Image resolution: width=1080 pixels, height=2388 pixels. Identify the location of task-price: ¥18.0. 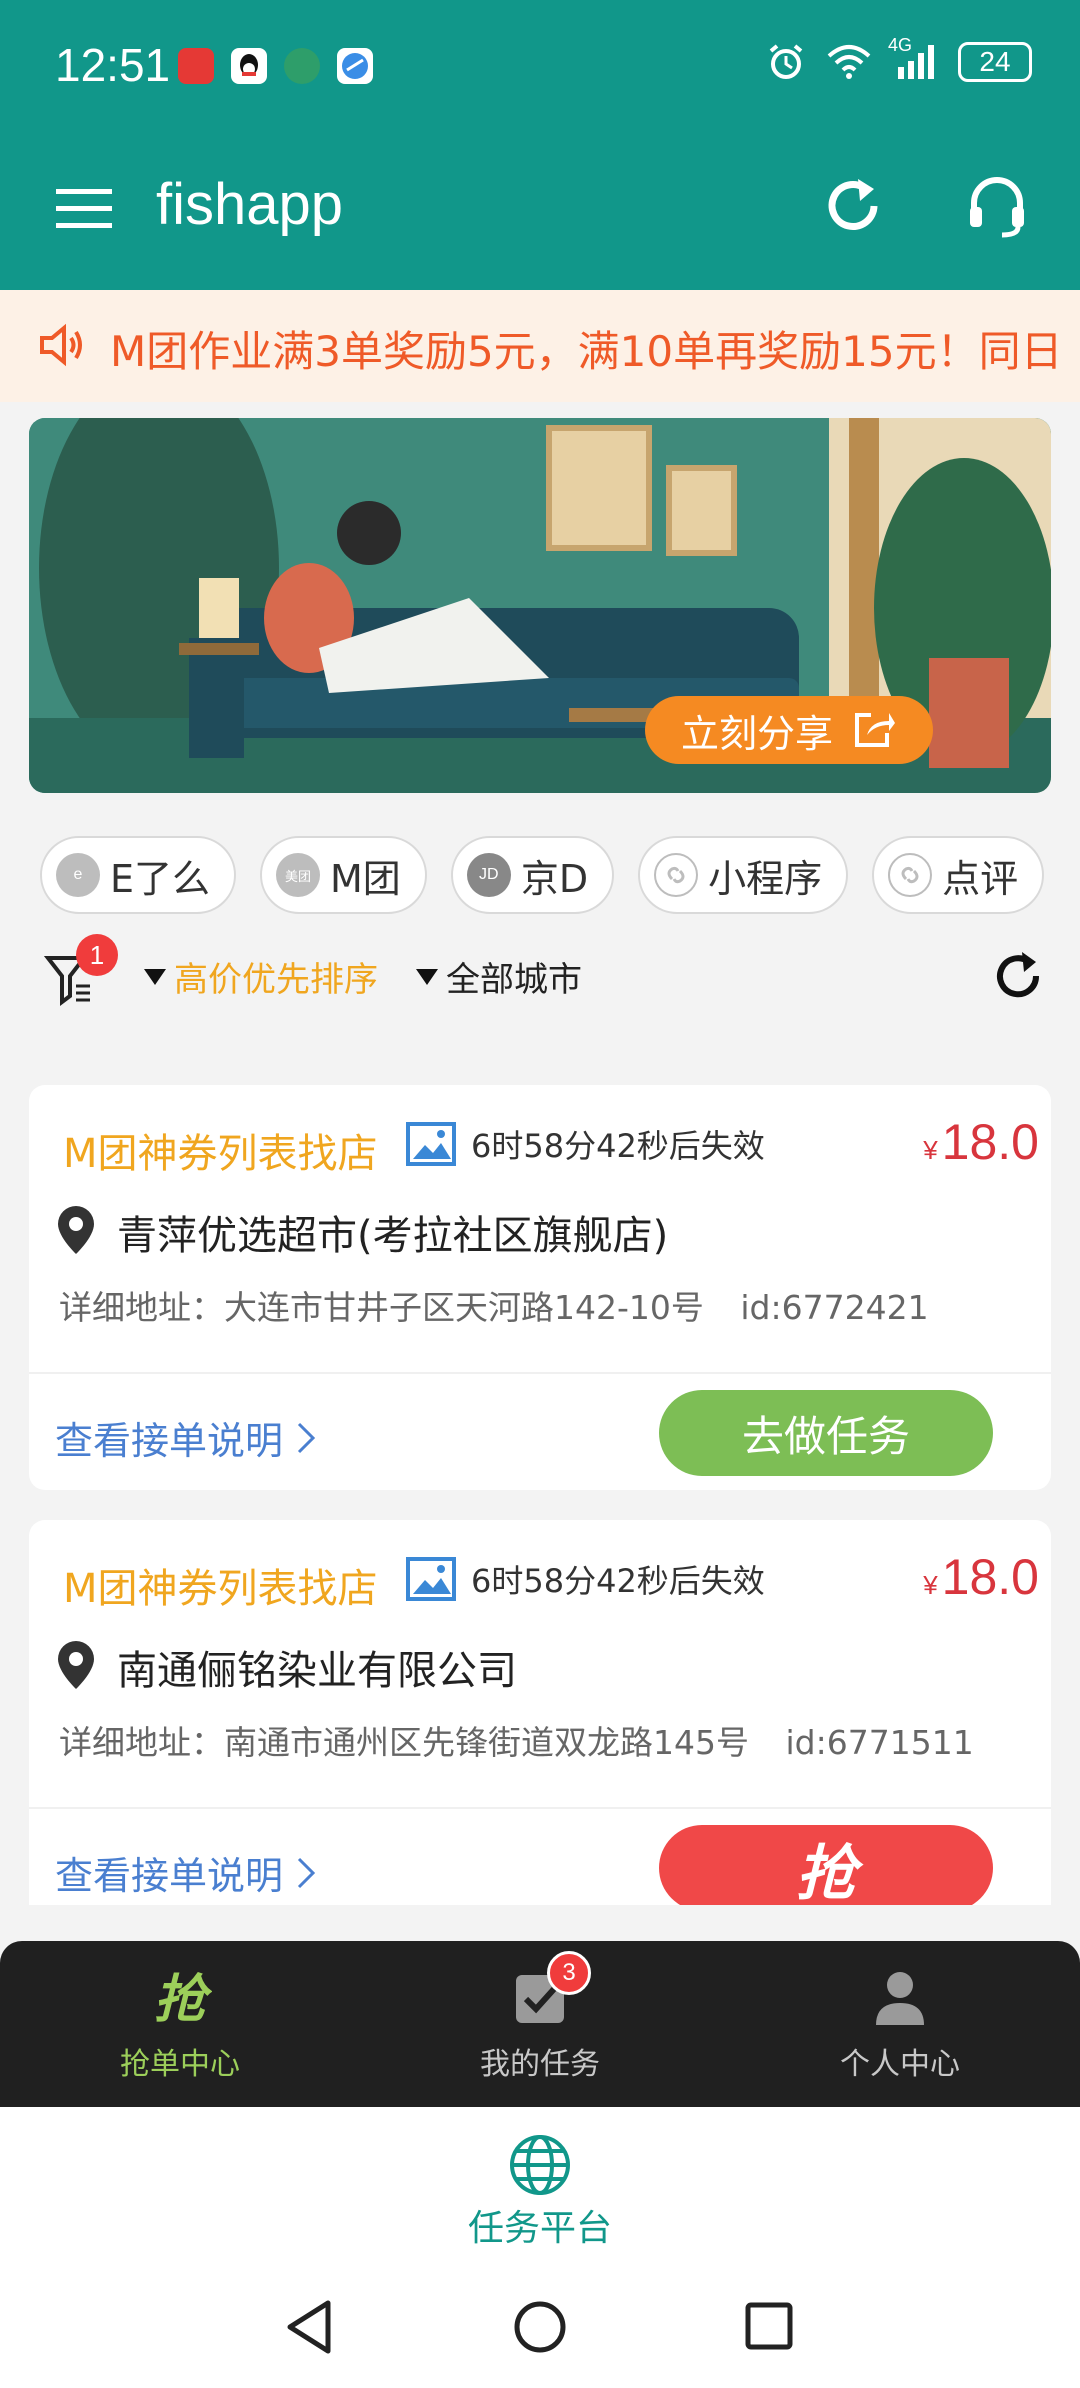
(981, 1577).